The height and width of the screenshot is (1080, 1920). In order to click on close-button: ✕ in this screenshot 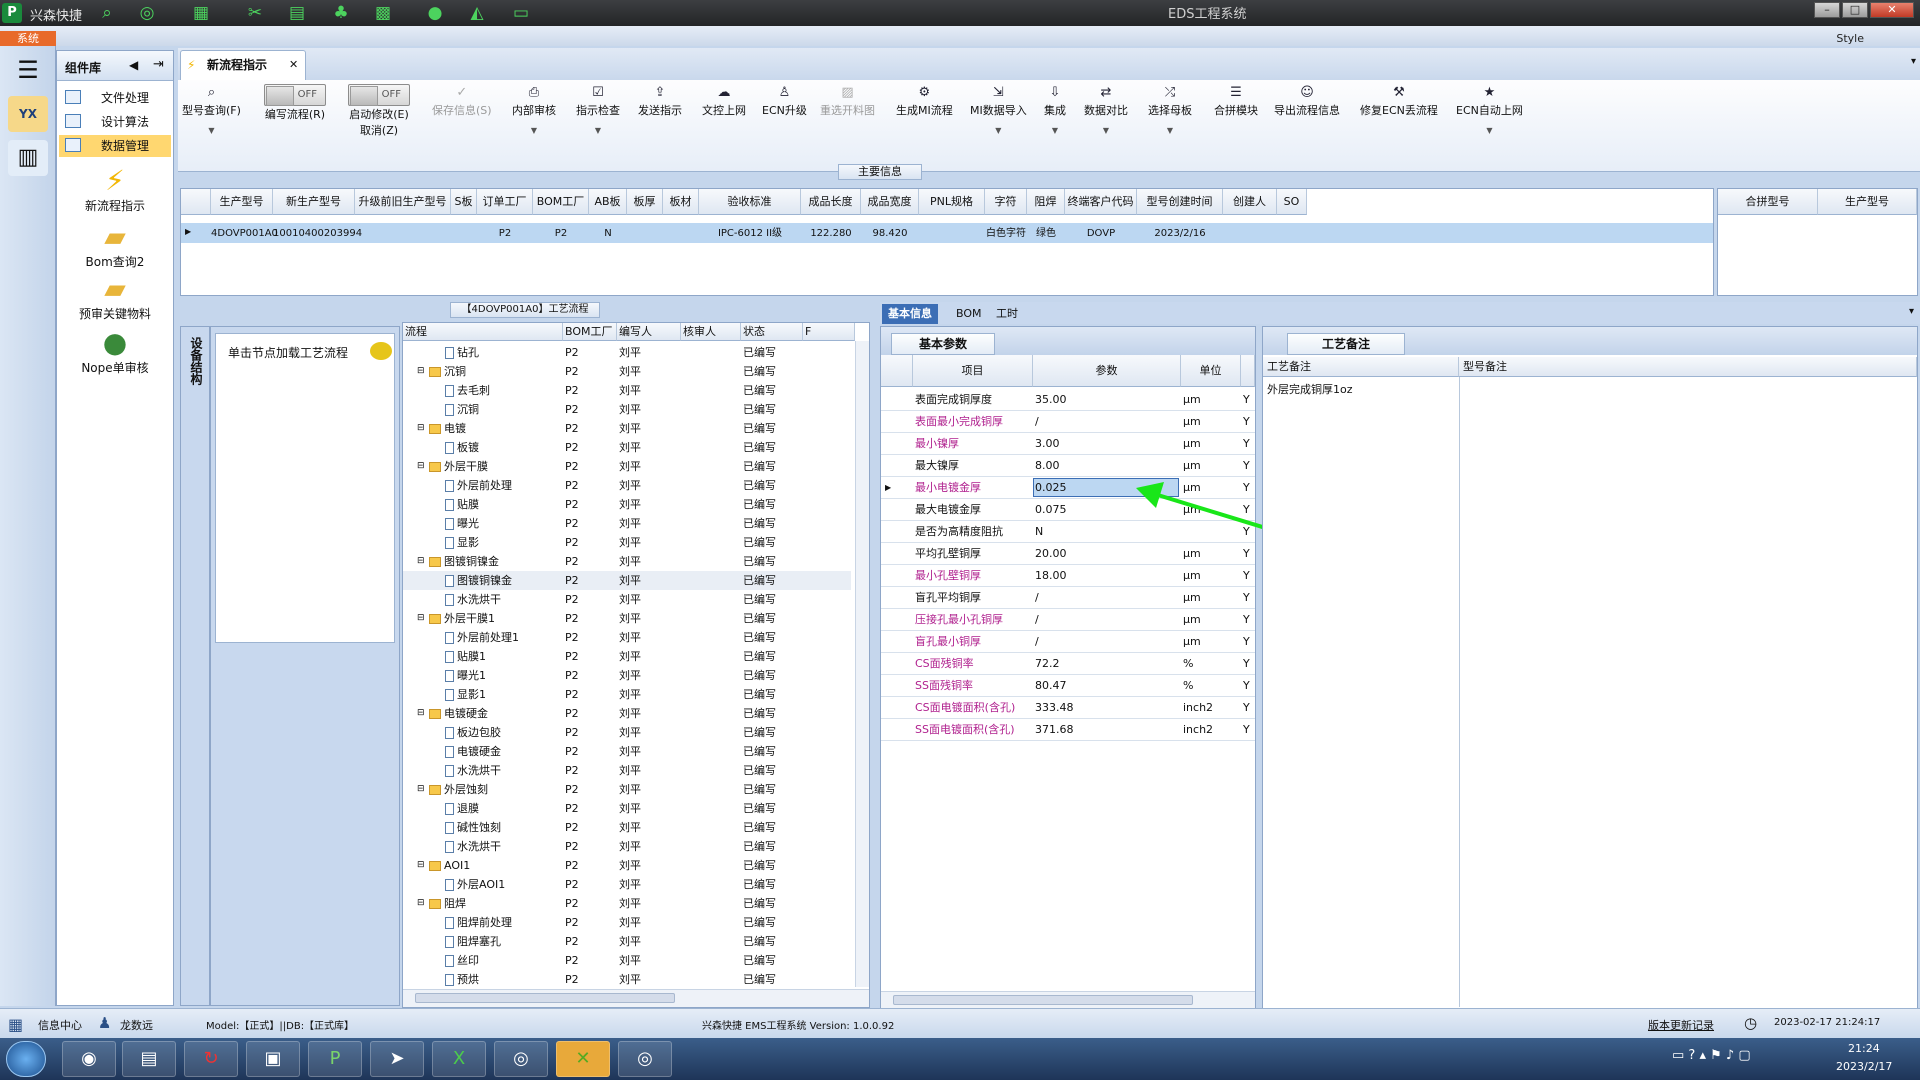, I will do `click(1892, 10)`.